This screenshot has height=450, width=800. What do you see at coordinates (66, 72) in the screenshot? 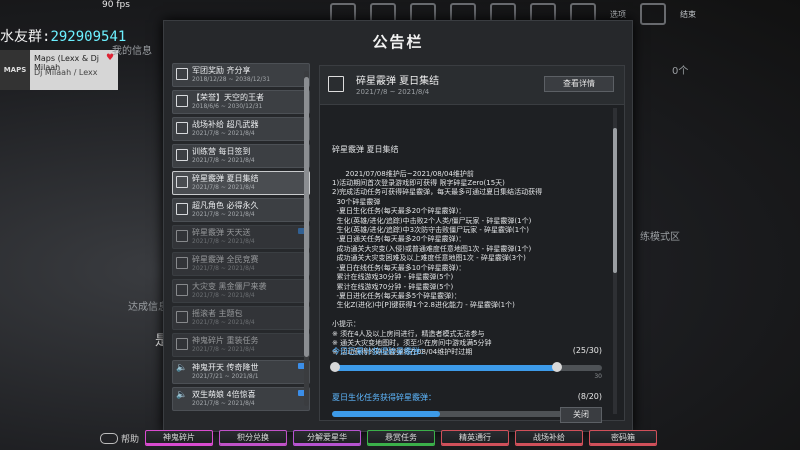
I see `stream-artist: Dj Milaah / Lexx` at bounding box center [66, 72].